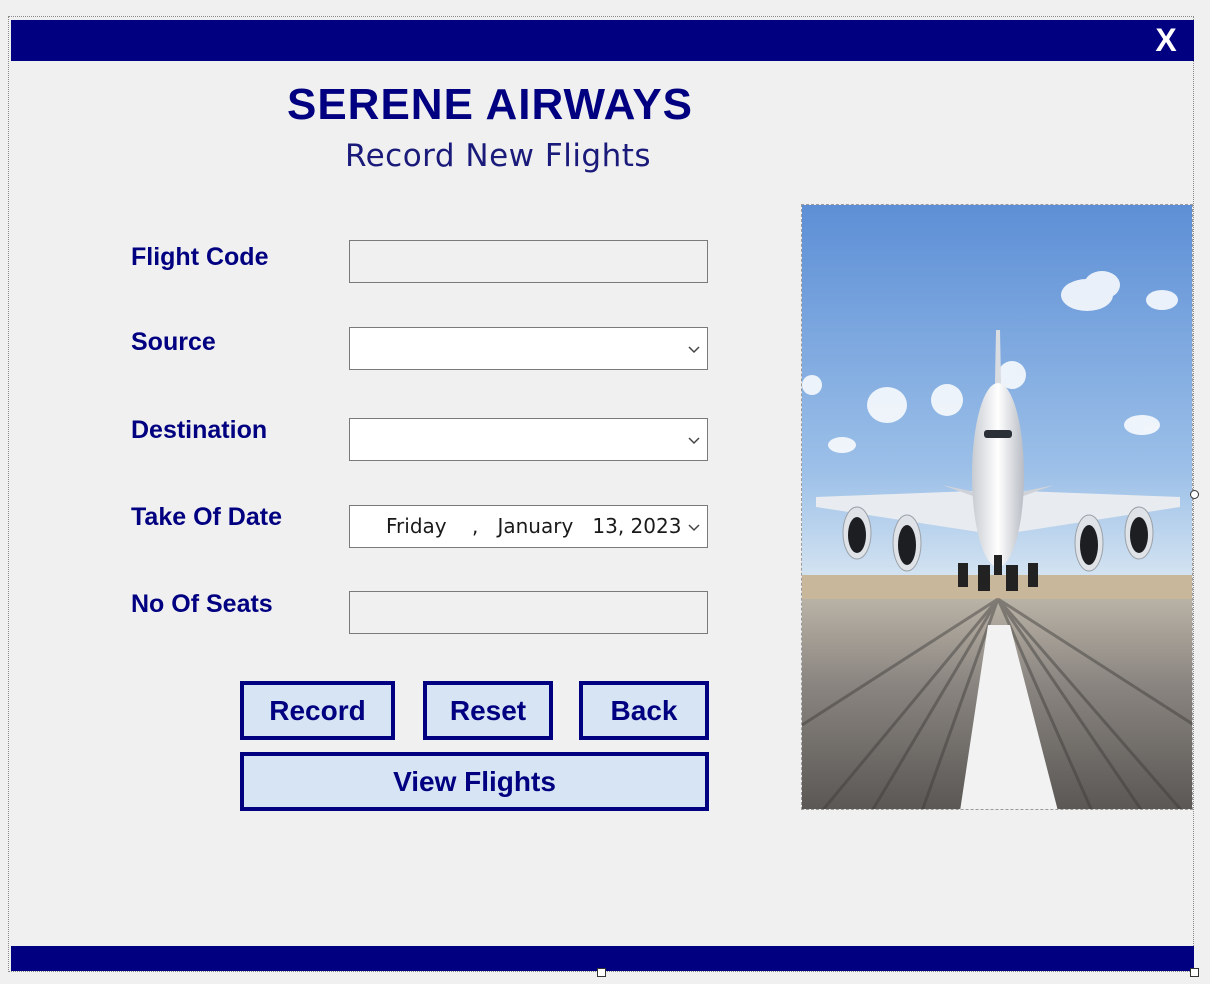 The width and height of the screenshot is (1210, 984). Describe the element at coordinates (474, 781) in the screenshot. I see `view-flights-button: View Flights` at that location.